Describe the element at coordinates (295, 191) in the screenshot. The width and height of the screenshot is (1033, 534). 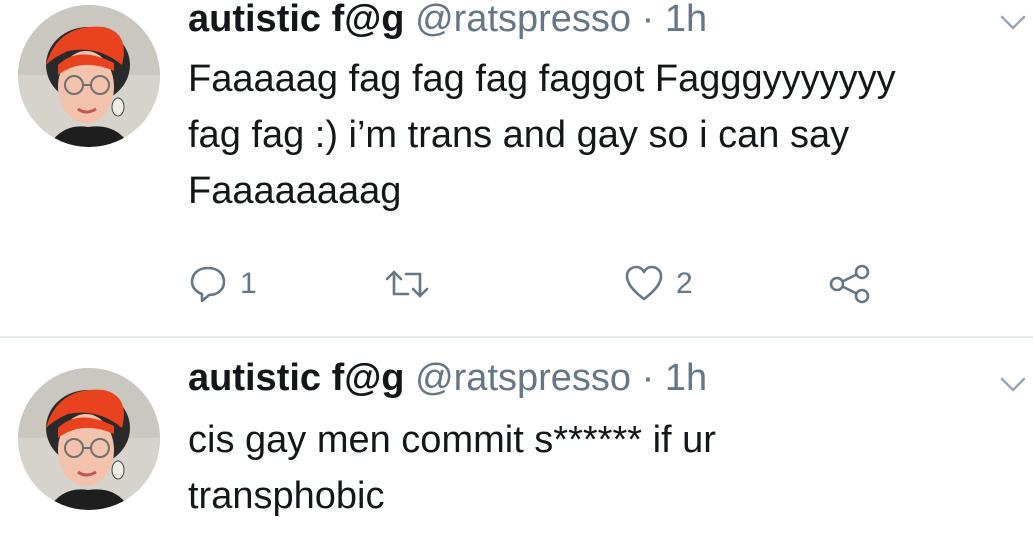
I see `tweet-text-line: Faaaaaaaag` at that location.